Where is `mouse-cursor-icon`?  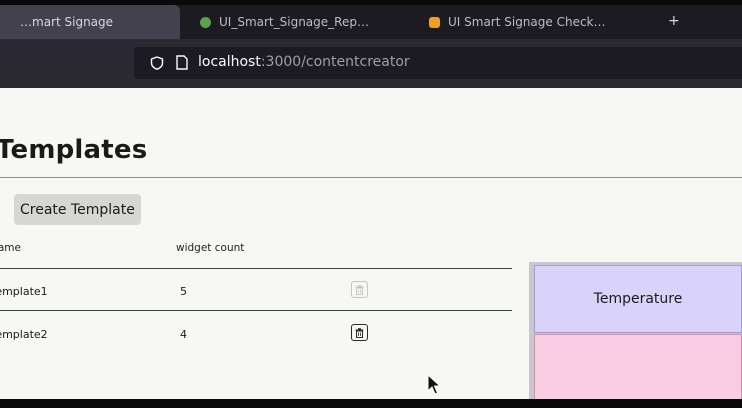 mouse-cursor-icon is located at coordinates (434, 384).